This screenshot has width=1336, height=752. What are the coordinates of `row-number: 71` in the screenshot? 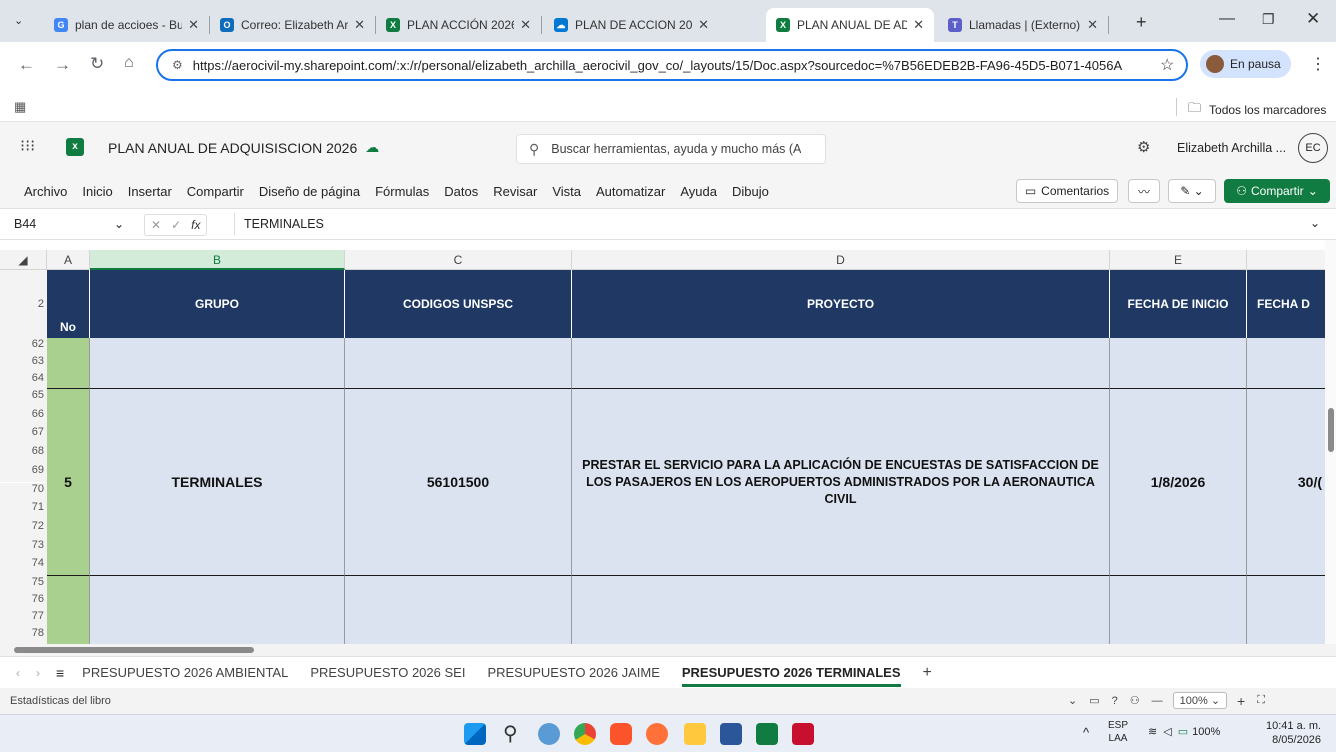 It's located at (23, 510).